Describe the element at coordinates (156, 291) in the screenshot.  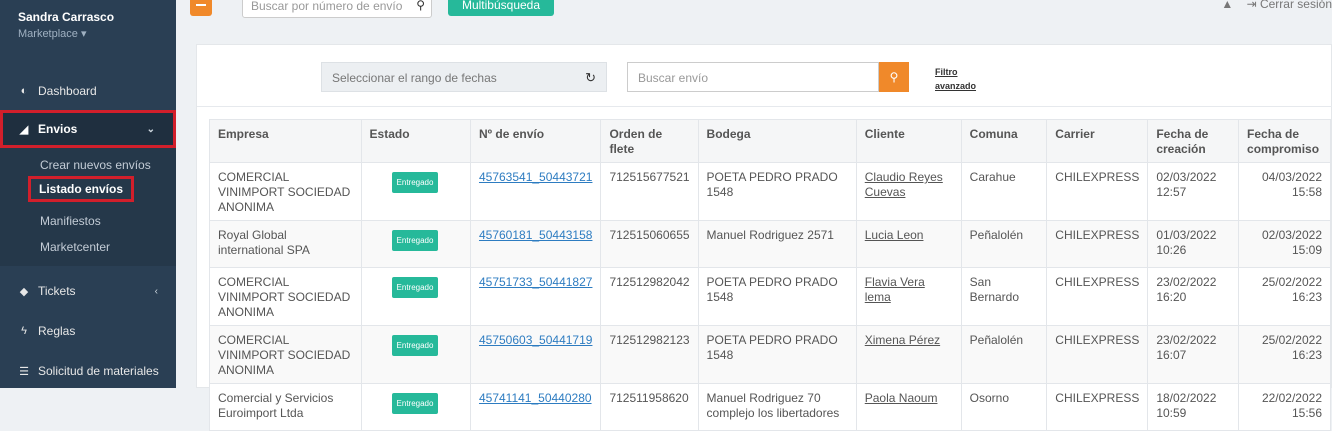
I see `chevron-left-icon: ‹` at that location.